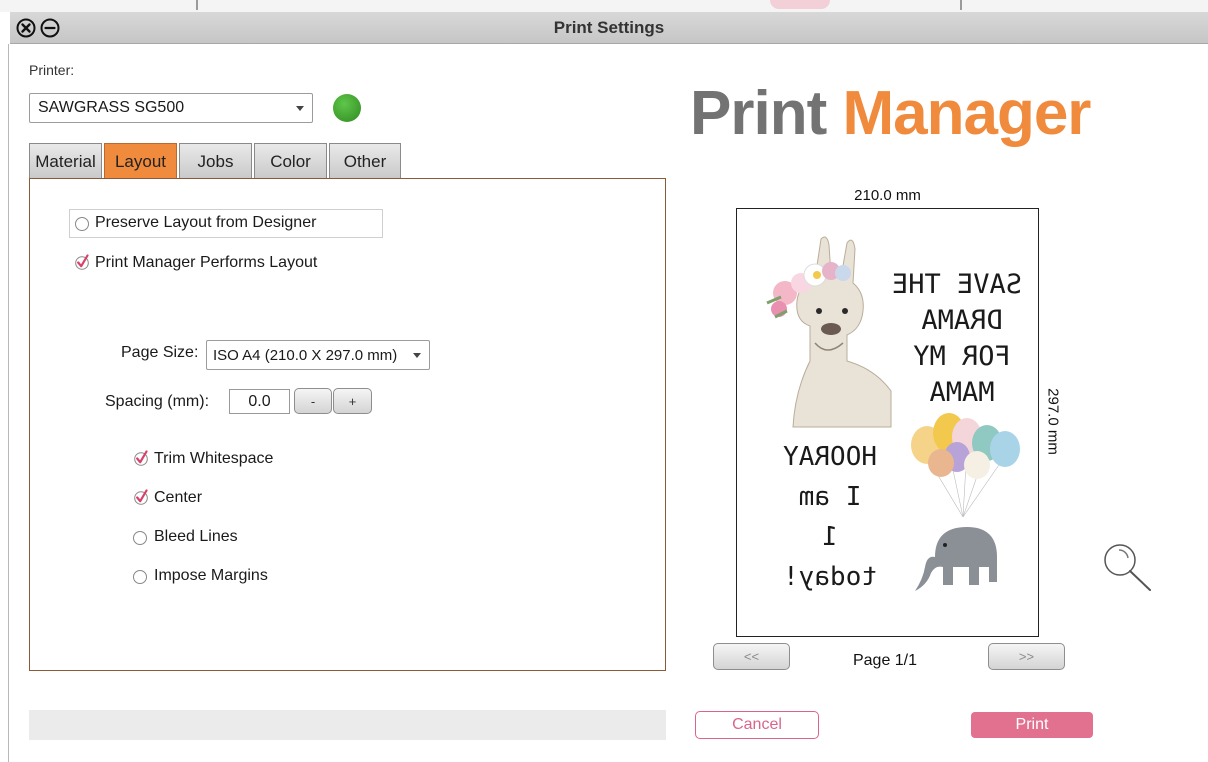  I want to click on trim-whitespace-label: Trim Whitespace, so click(214, 458).